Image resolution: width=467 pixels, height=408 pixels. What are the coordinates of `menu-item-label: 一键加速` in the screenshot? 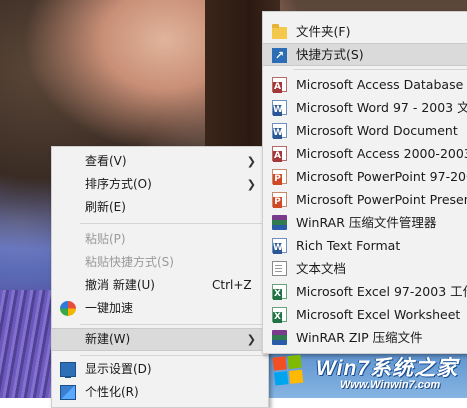 It's located at (109, 308).